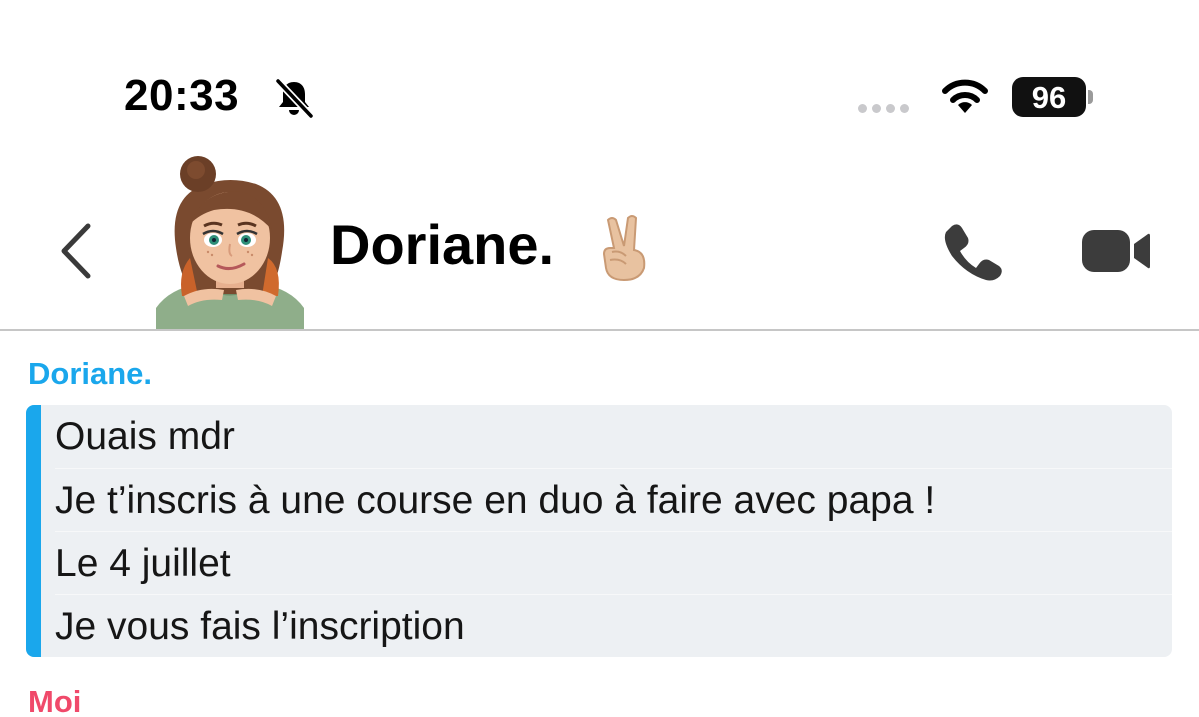 The height and width of the screenshot is (717, 1199). I want to click on video-call-button, so click(1116, 251).